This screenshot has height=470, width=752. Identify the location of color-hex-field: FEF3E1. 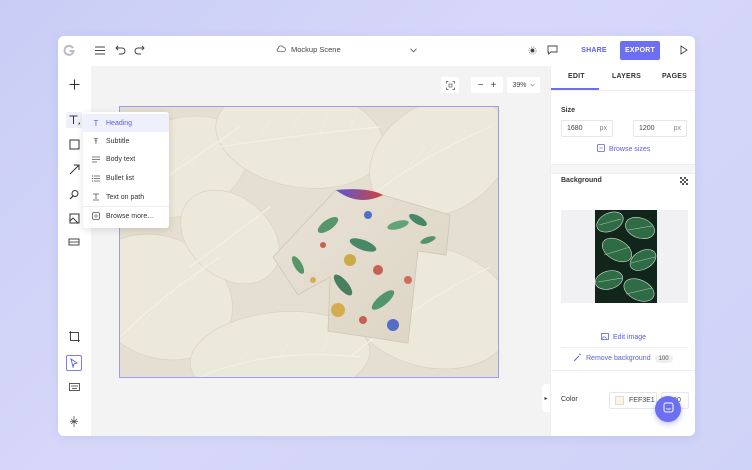
(633, 400).